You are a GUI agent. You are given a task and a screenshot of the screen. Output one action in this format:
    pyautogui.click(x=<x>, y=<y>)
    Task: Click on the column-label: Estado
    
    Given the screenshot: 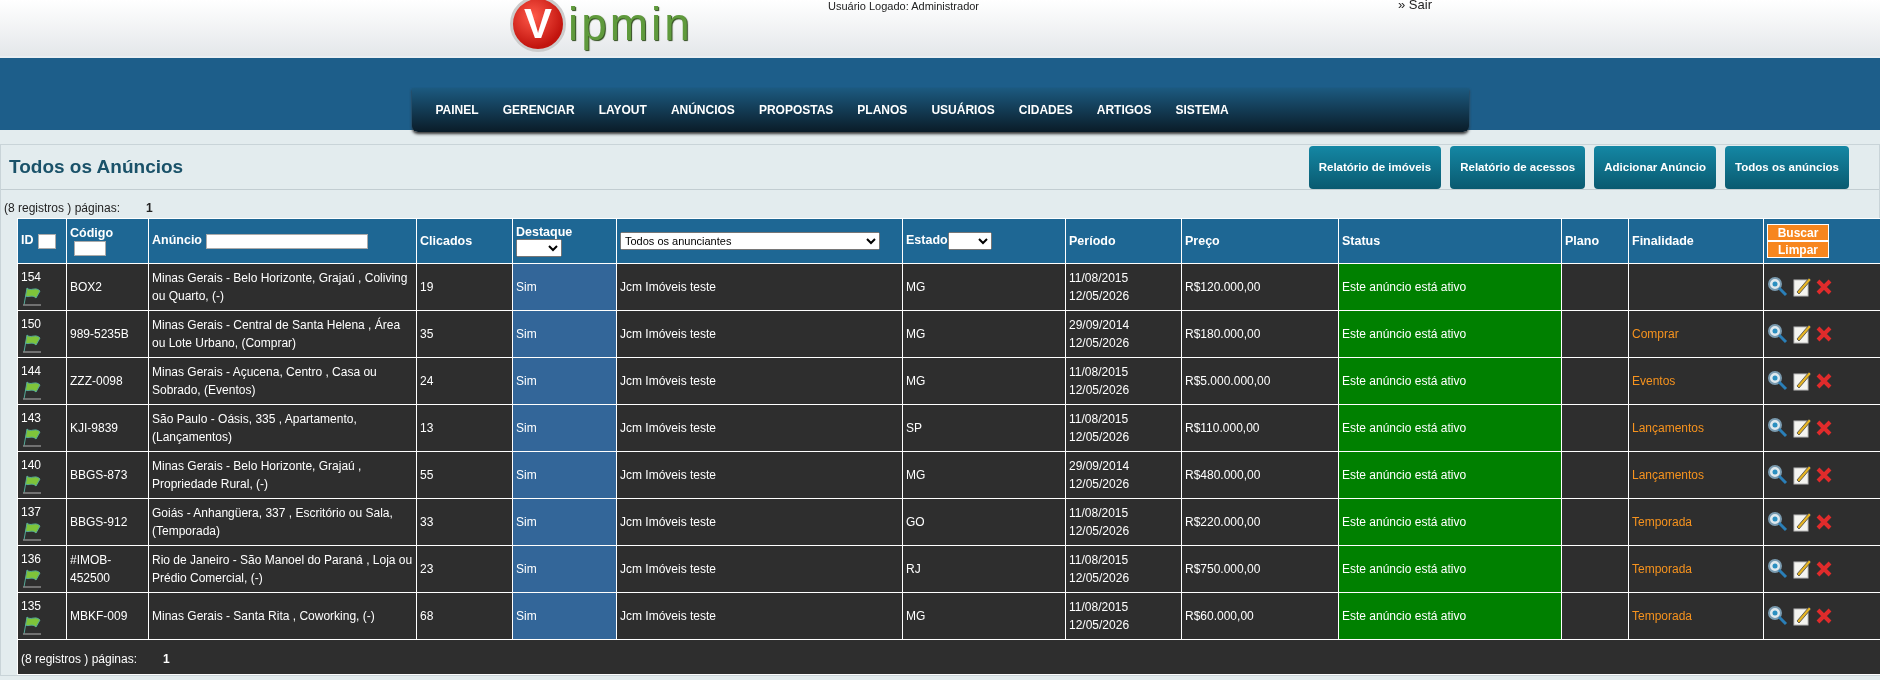 What is the action you would take?
    pyautogui.click(x=927, y=240)
    